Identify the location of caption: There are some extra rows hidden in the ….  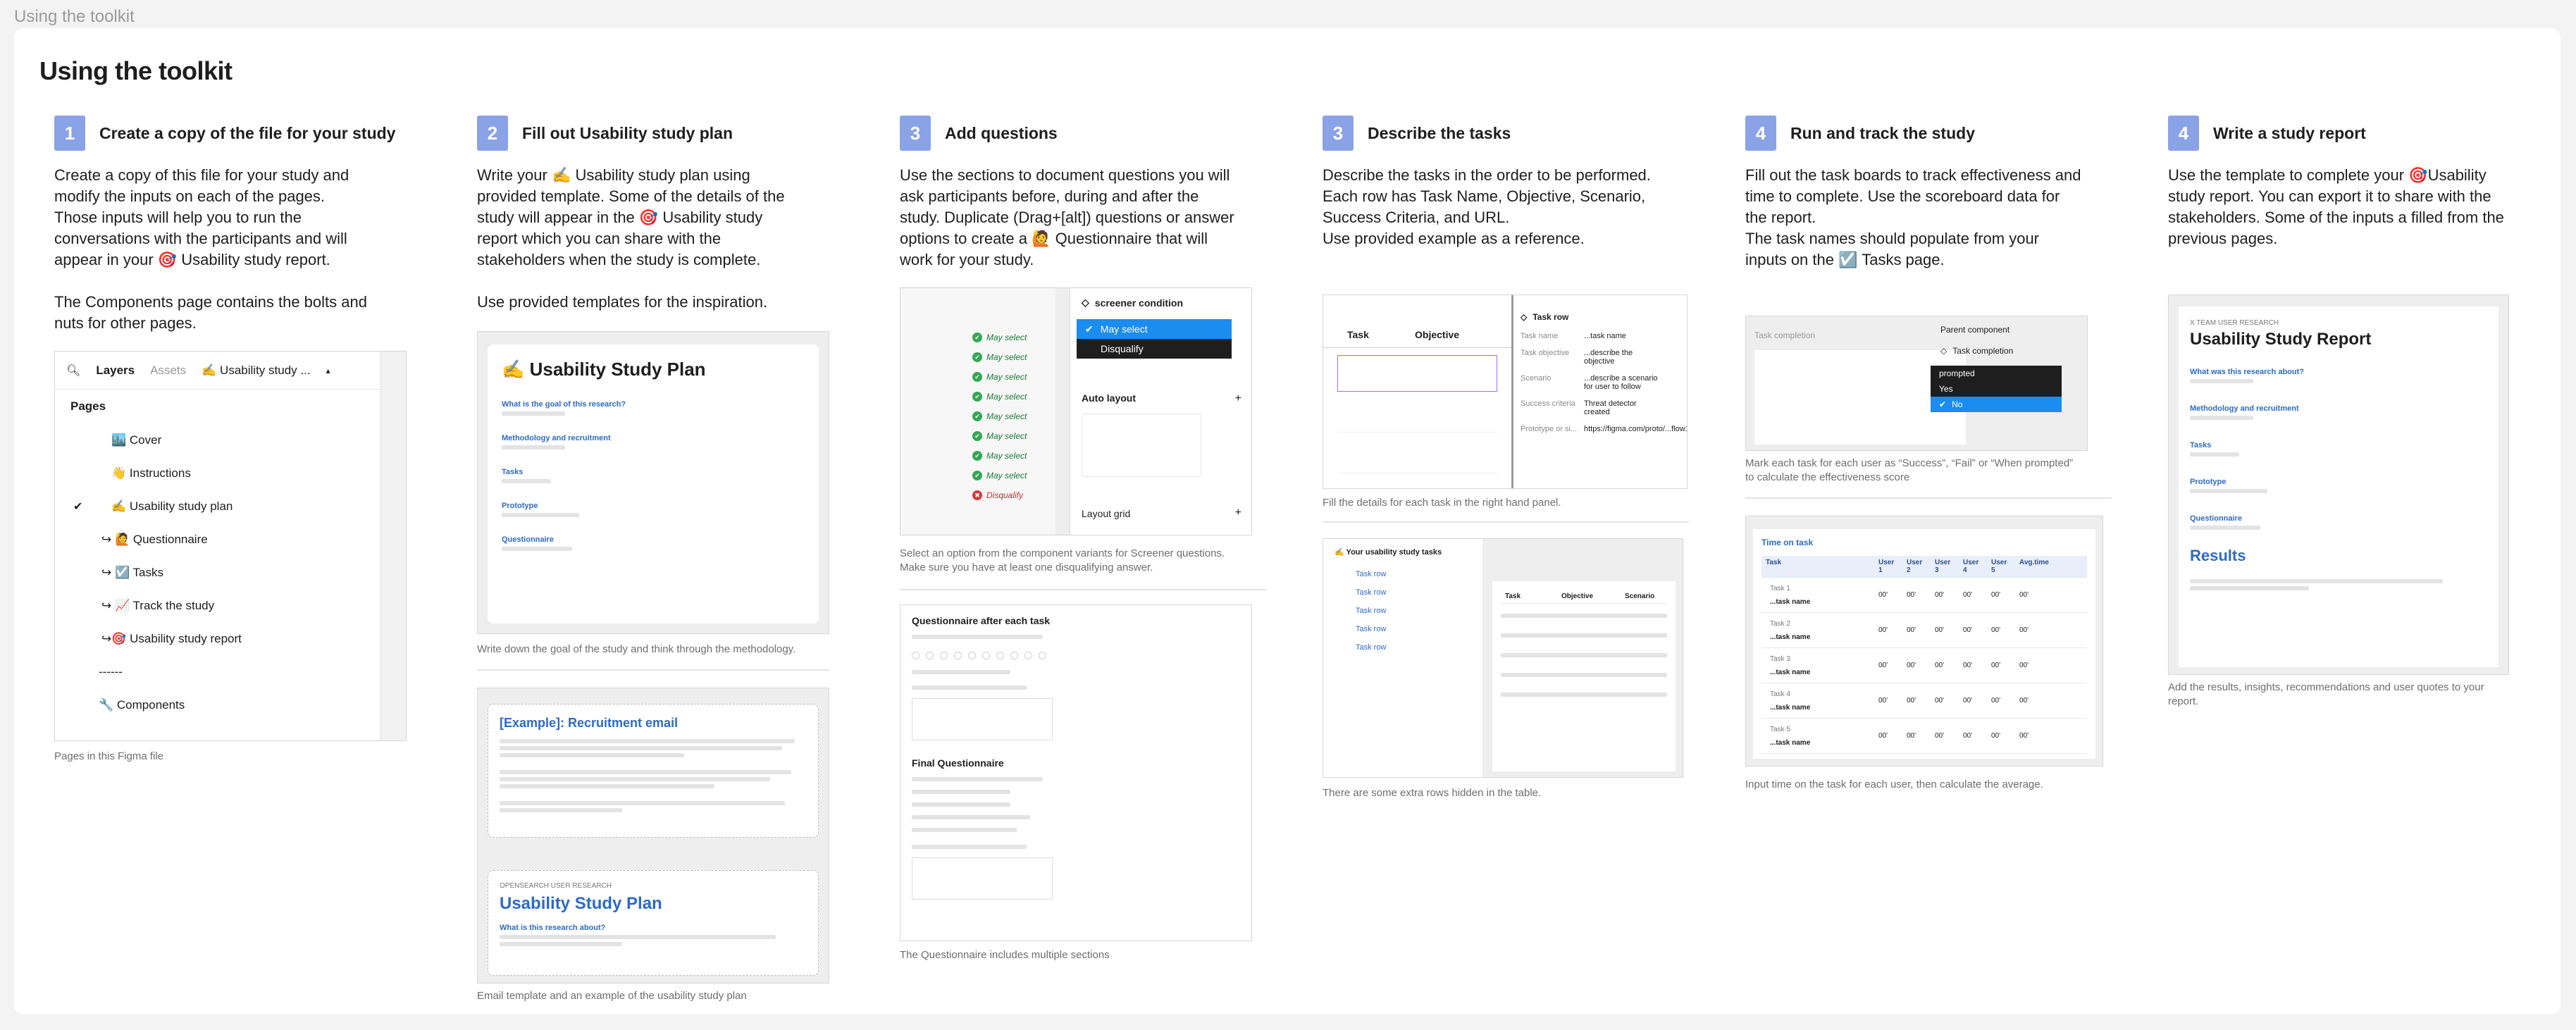
(1432, 793).